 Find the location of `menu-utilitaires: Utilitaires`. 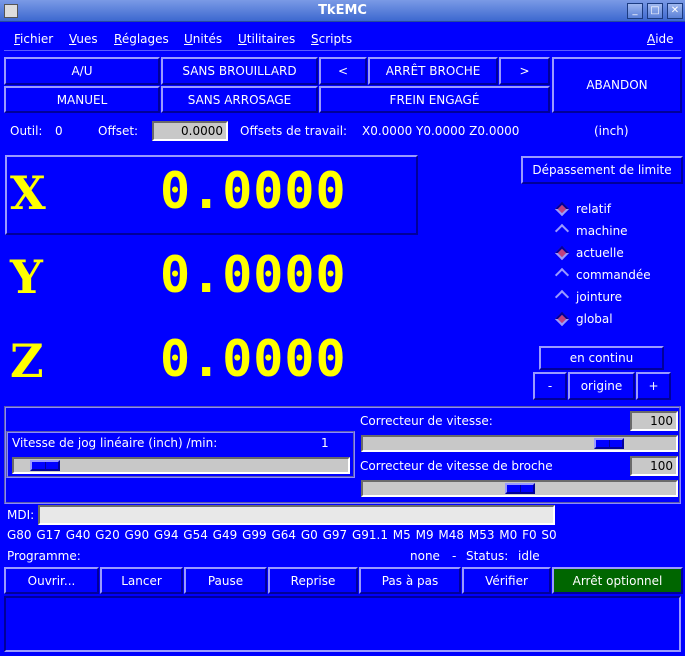

menu-utilitaires: Utilitaires is located at coordinates (266, 39).